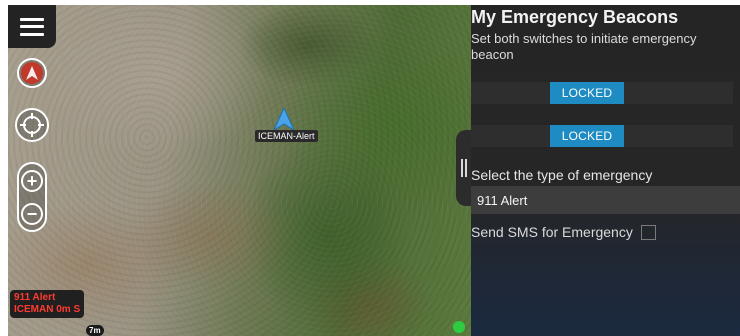  I want to click on marker-label: ICEMAN-Alert, so click(286, 136).